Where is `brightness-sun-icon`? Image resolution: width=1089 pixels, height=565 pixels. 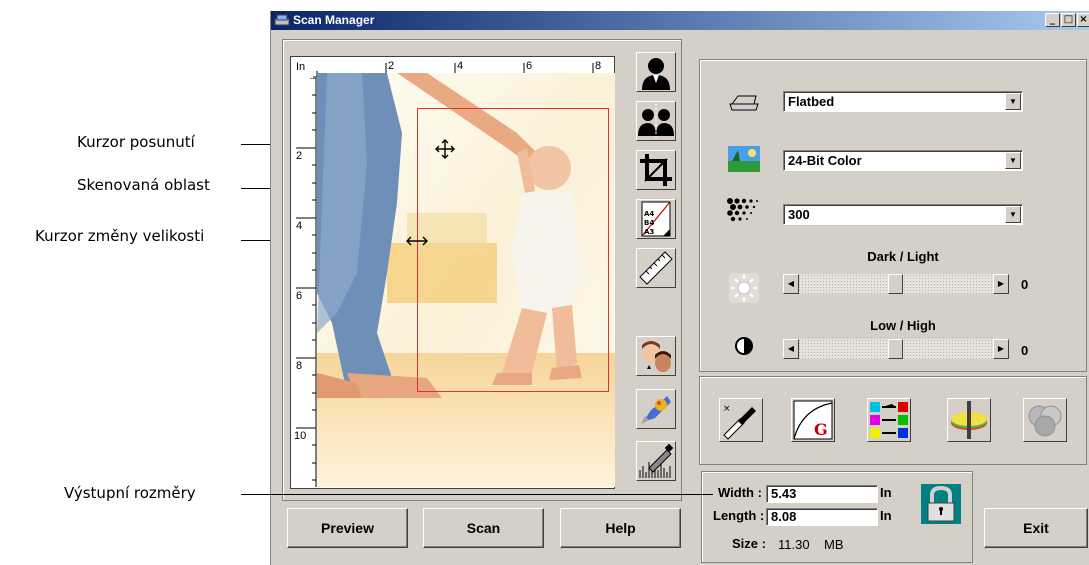
brightness-sun-icon is located at coordinates (744, 288).